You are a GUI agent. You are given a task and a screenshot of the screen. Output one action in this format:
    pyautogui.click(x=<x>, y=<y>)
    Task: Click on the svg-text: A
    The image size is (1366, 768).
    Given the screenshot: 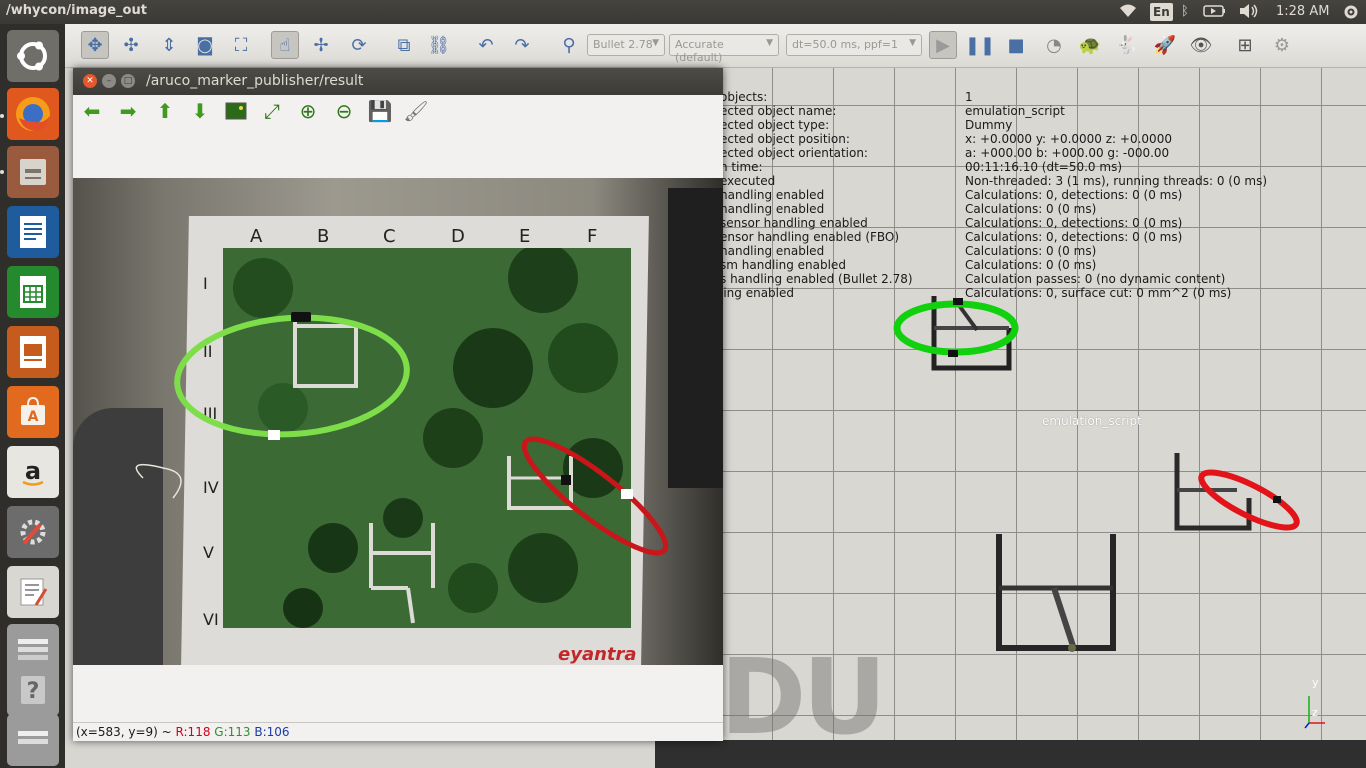 What is the action you would take?
    pyautogui.click(x=33, y=417)
    